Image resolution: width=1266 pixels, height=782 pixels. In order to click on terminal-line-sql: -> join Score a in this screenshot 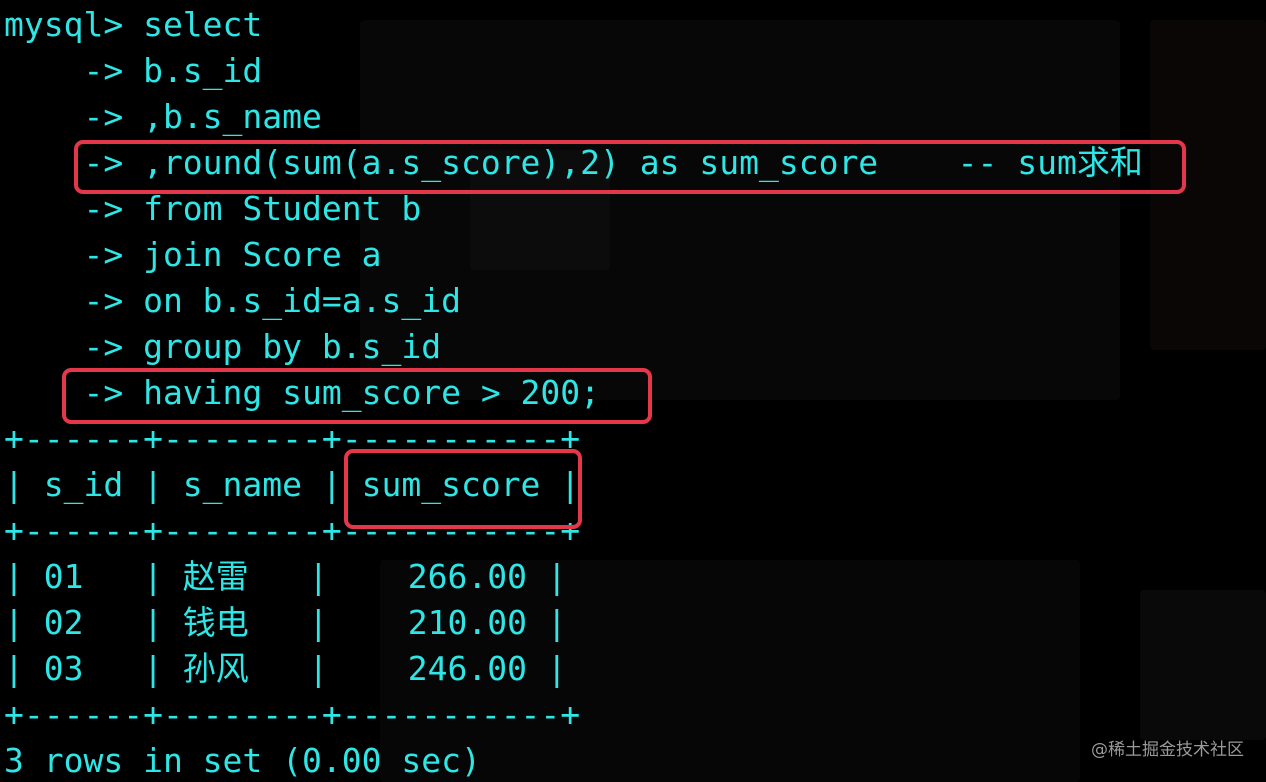, I will do `click(193, 254)`.